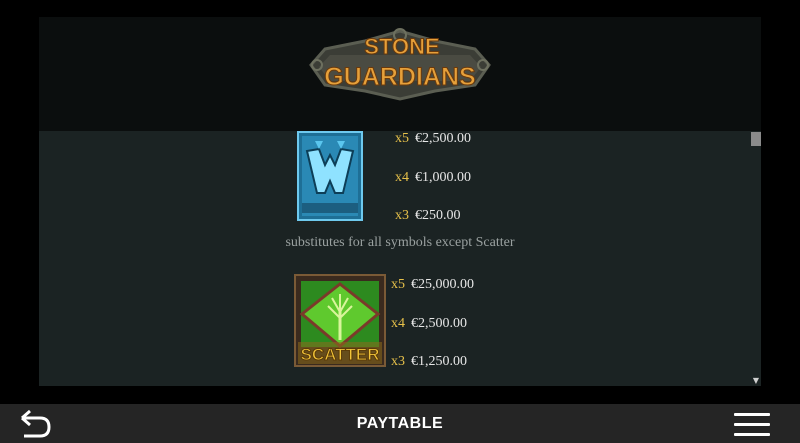  What do you see at coordinates (399, 77) in the screenshot?
I see `svg-text: GUARDIANS` at bounding box center [399, 77].